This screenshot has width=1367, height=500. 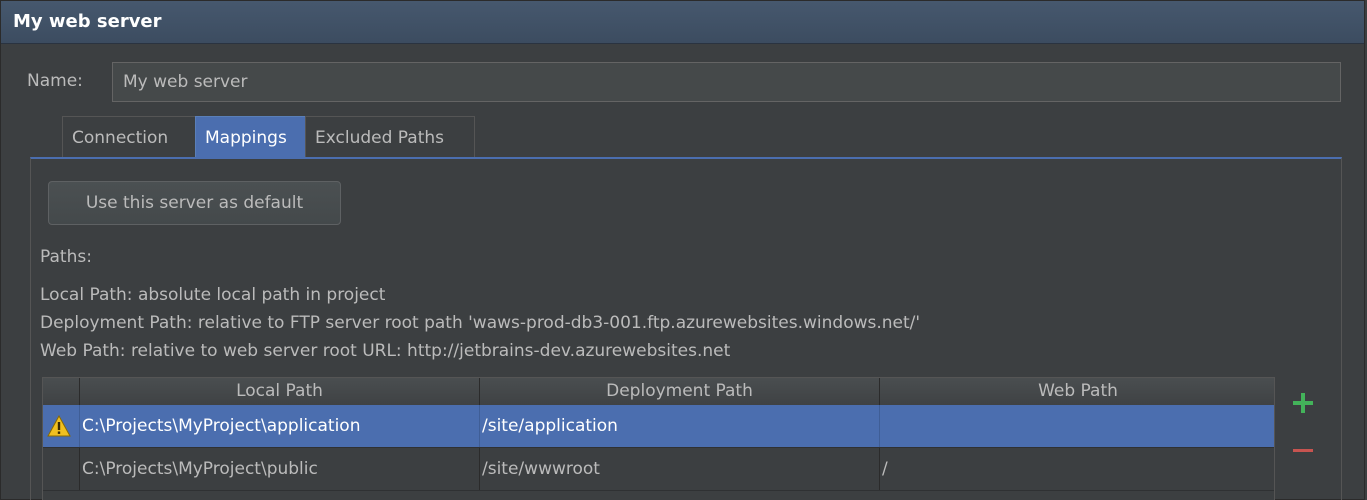 I want to click on header-icon-column, so click(x=61, y=391).